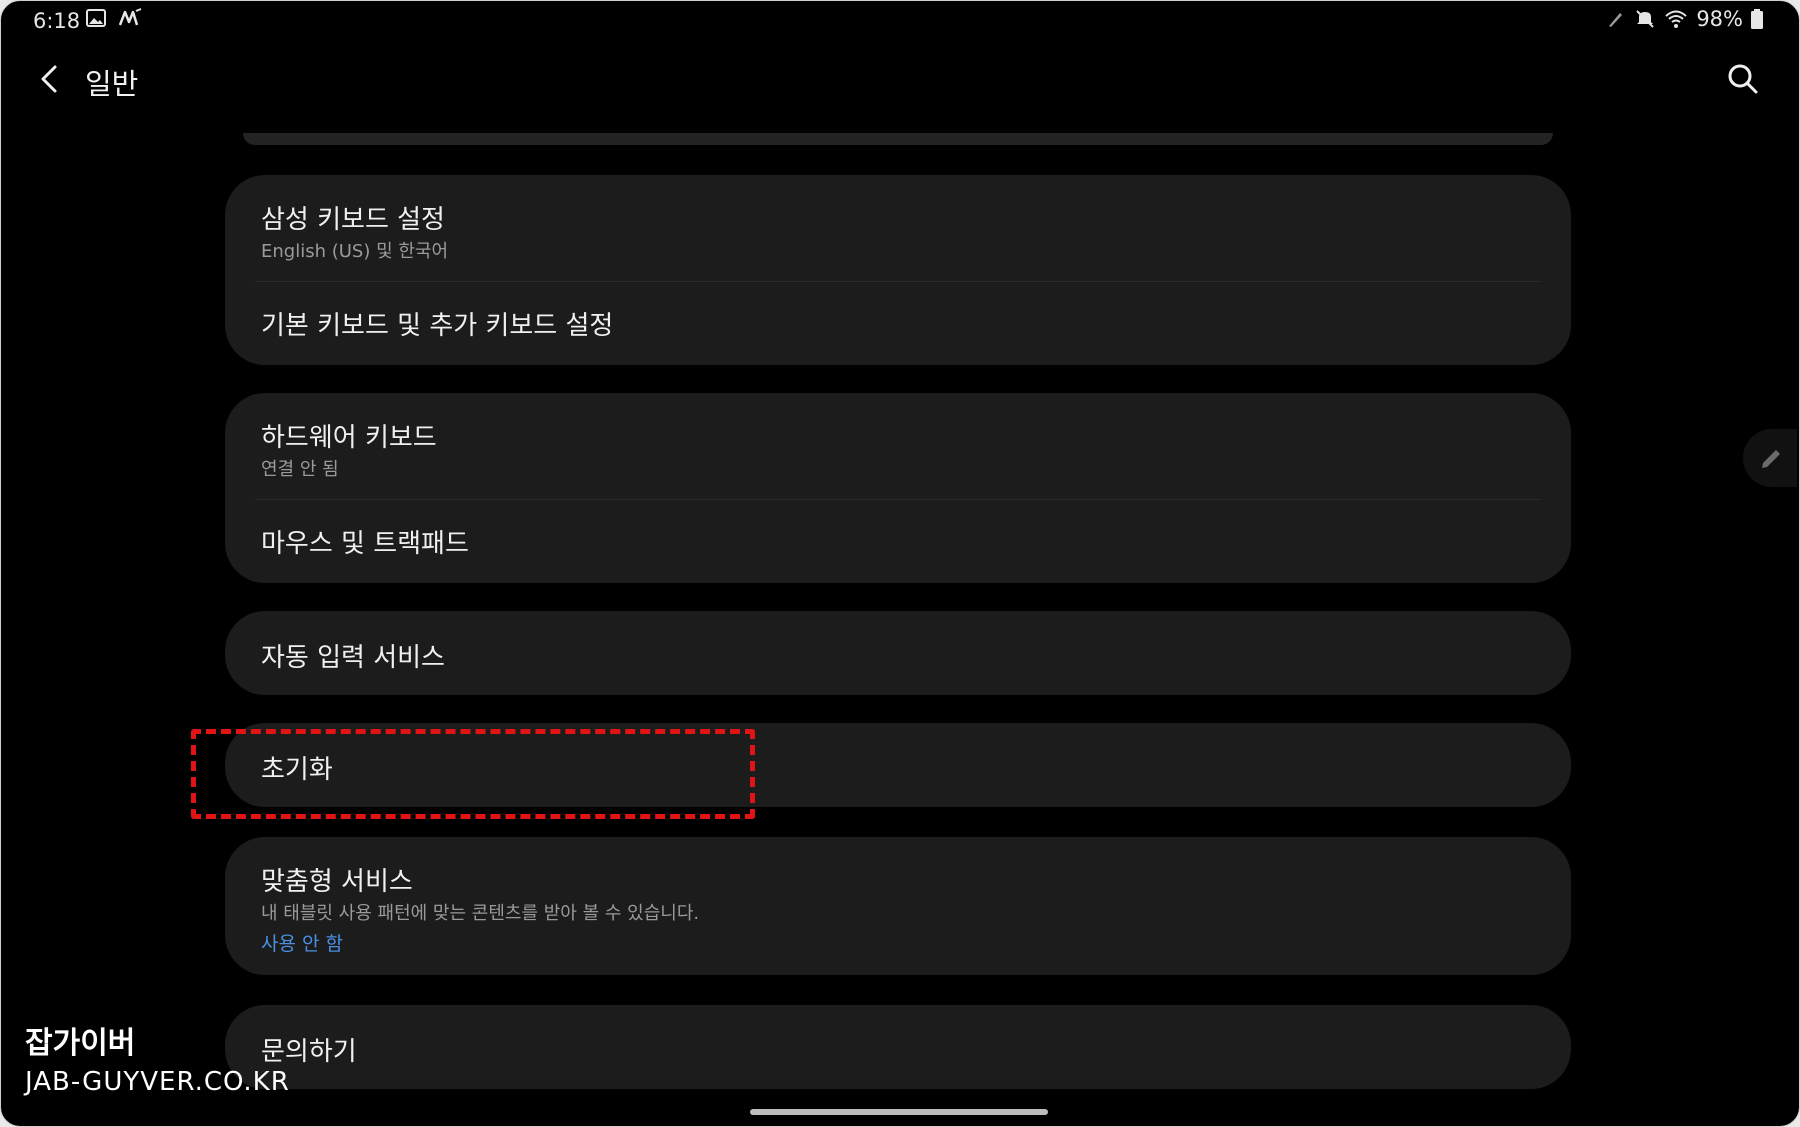 This screenshot has width=1800, height=1127. What do you see at coordinates (900, 79) in the screenshot?
I see `app-bar: 일반` at bounding box center [900, 79].